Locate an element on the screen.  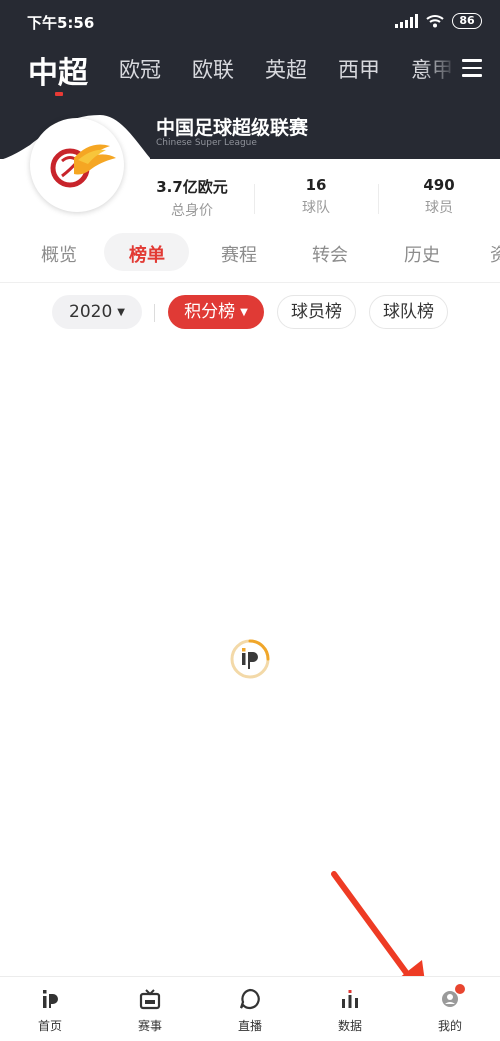
player-rankings-button: 球员榜 is located at coordinates (316, 312).